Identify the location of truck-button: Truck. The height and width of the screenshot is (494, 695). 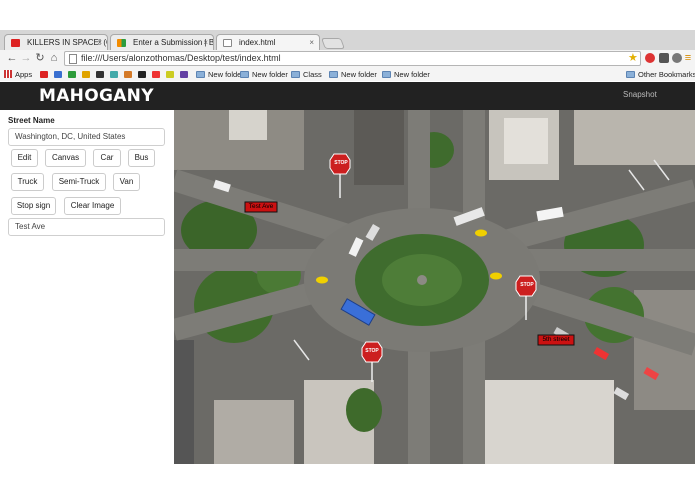
(27, 182).